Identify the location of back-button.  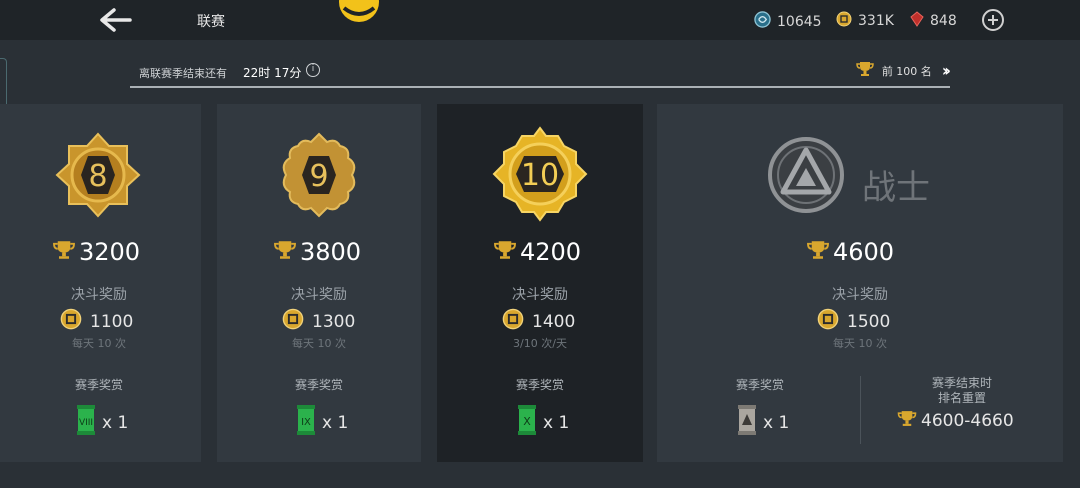
(116, 20).